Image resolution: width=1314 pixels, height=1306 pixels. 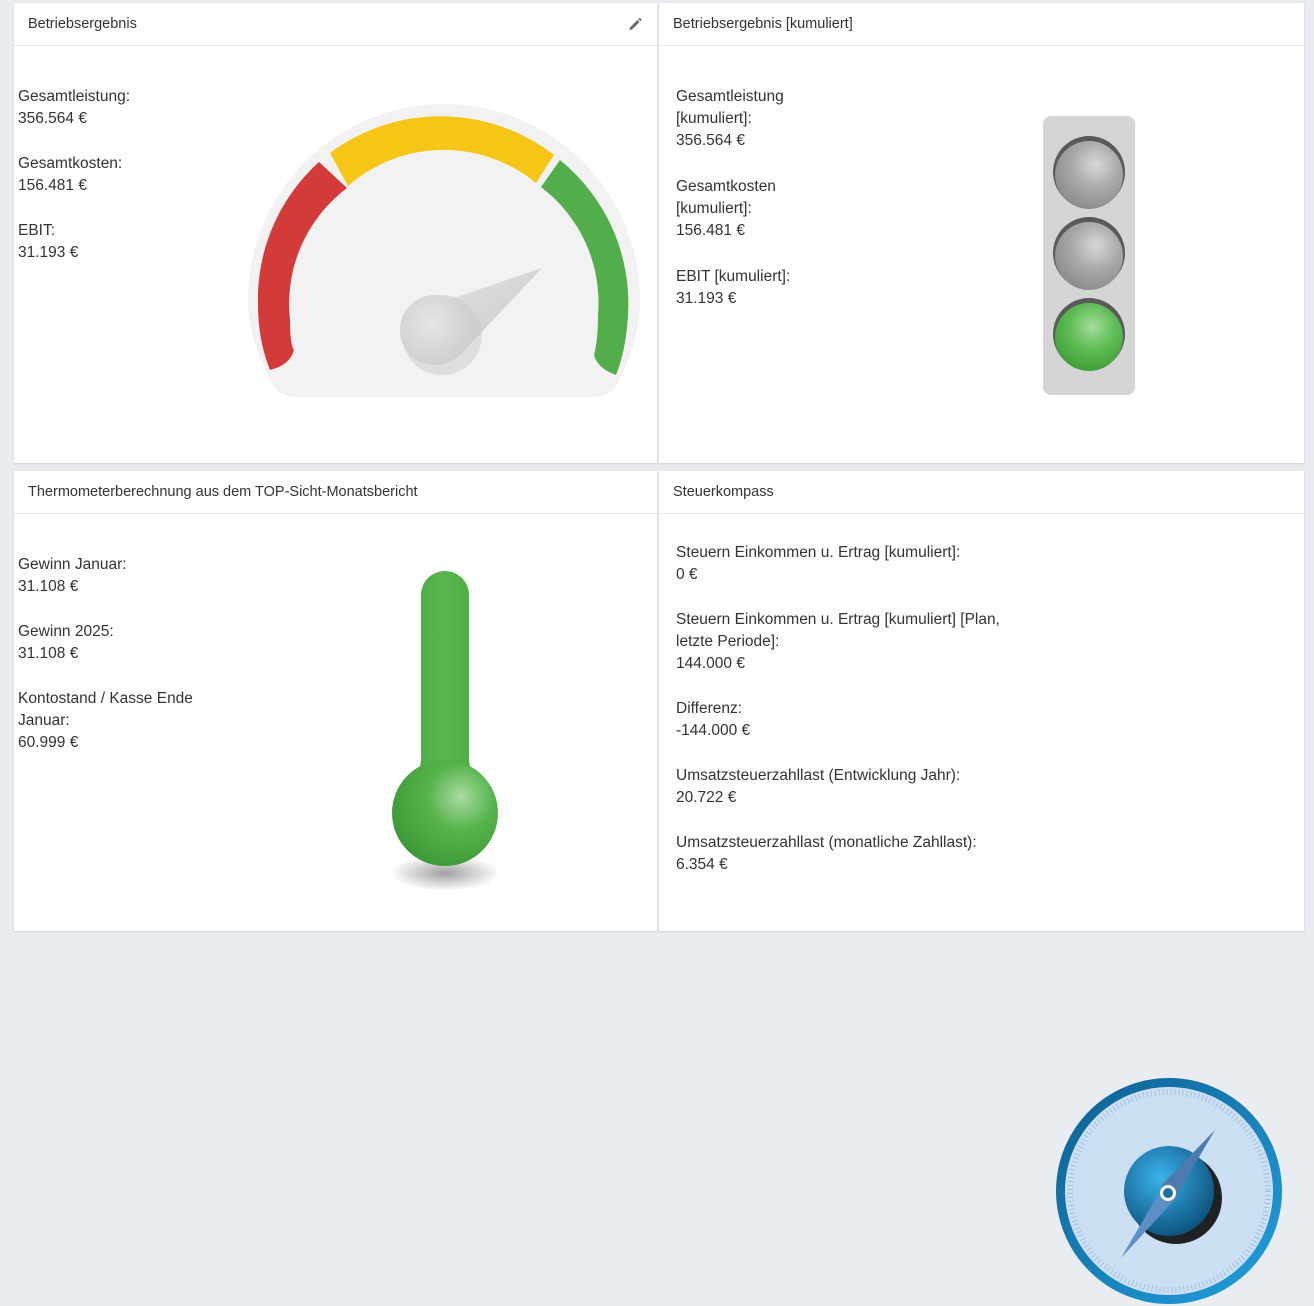 What do you see at coordinates (763, 24) in the screenshot?
I see `panel-title: Betriebsergebnis [kumuliert]` at bounding box center [763, 24].